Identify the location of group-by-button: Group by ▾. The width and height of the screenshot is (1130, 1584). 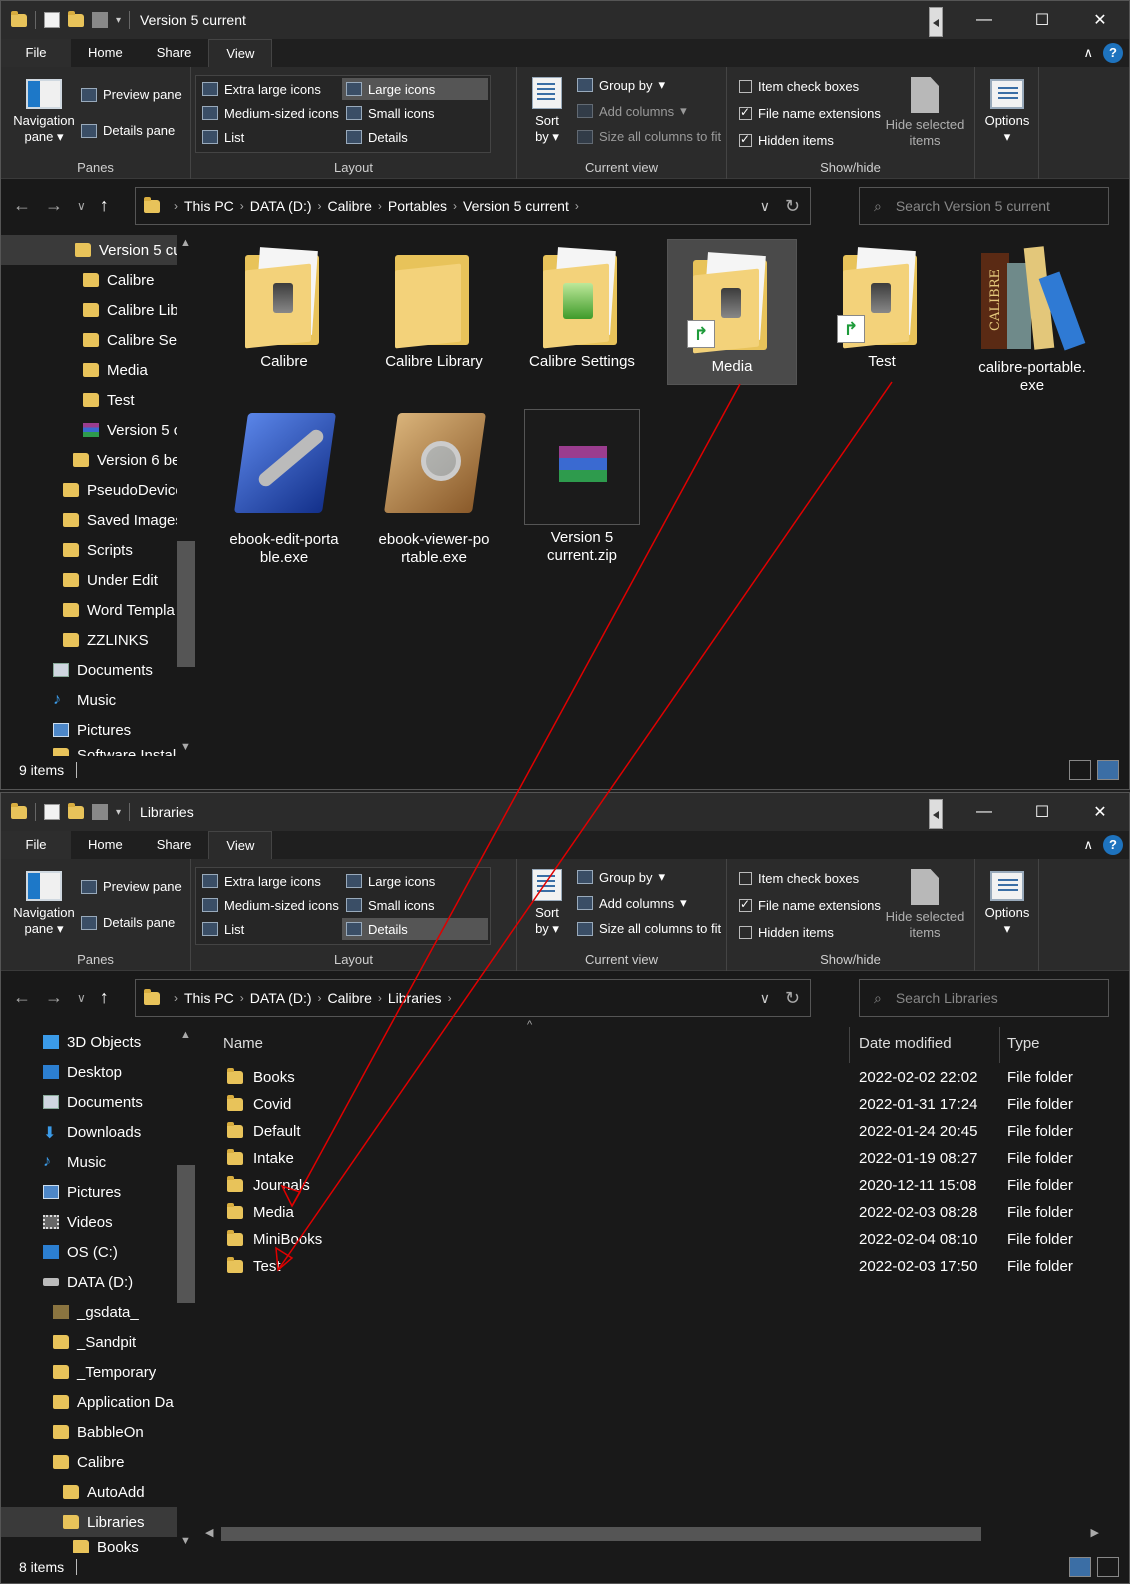
(621, 85).